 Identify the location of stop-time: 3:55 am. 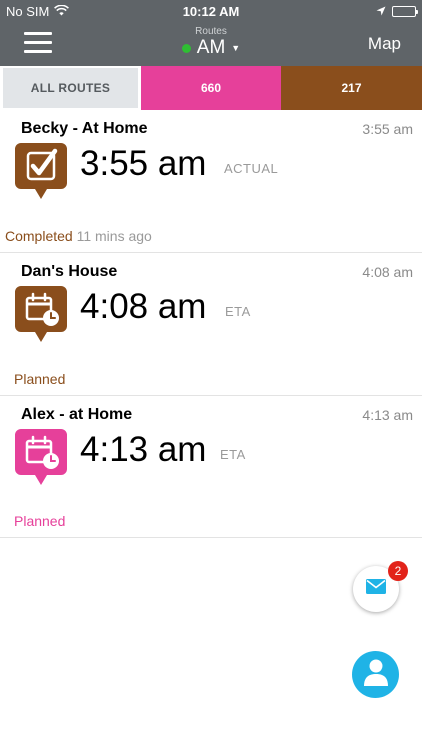
(143, 163).